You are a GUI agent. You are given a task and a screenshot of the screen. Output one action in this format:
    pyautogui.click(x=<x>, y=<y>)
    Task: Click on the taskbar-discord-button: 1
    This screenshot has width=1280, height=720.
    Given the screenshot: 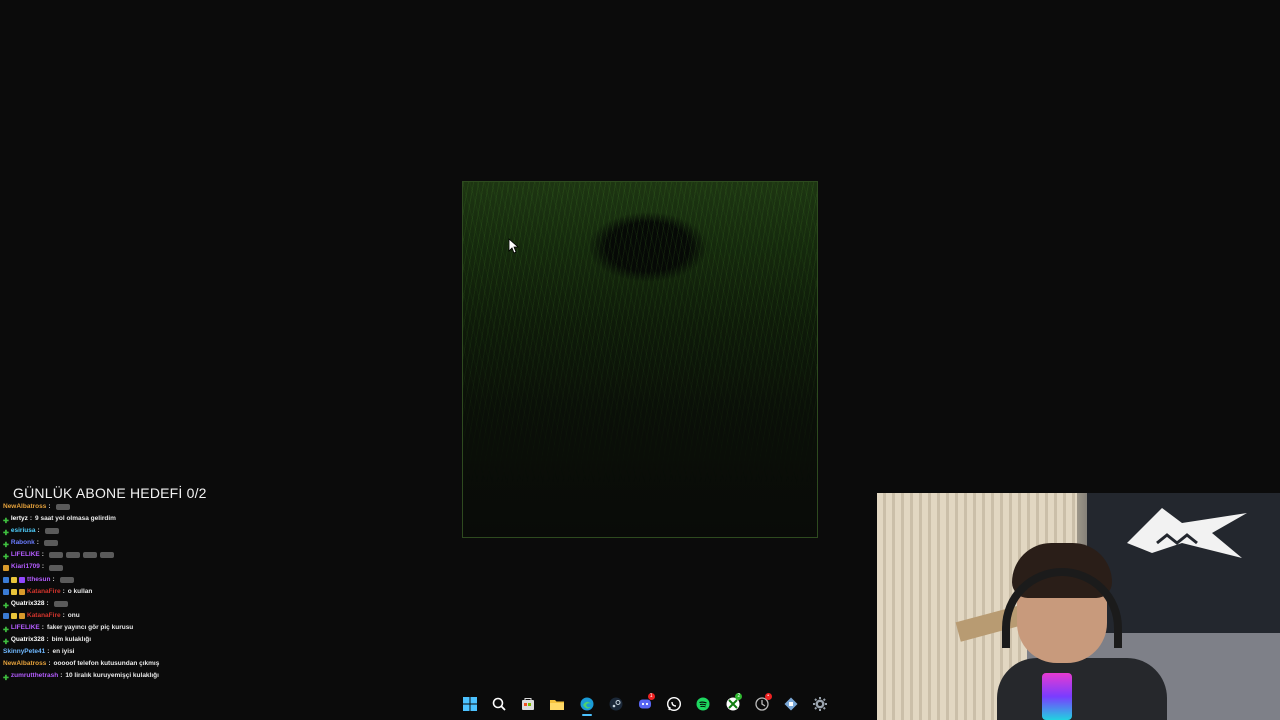 What is the action you would take?
    pyautogui.click(x=644, y=704)
    